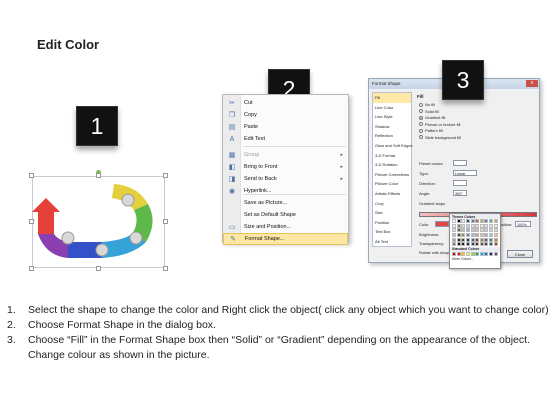  Describe the element at coordinates (98, 220) in the screenshot. I see `selected-shape` at that location.